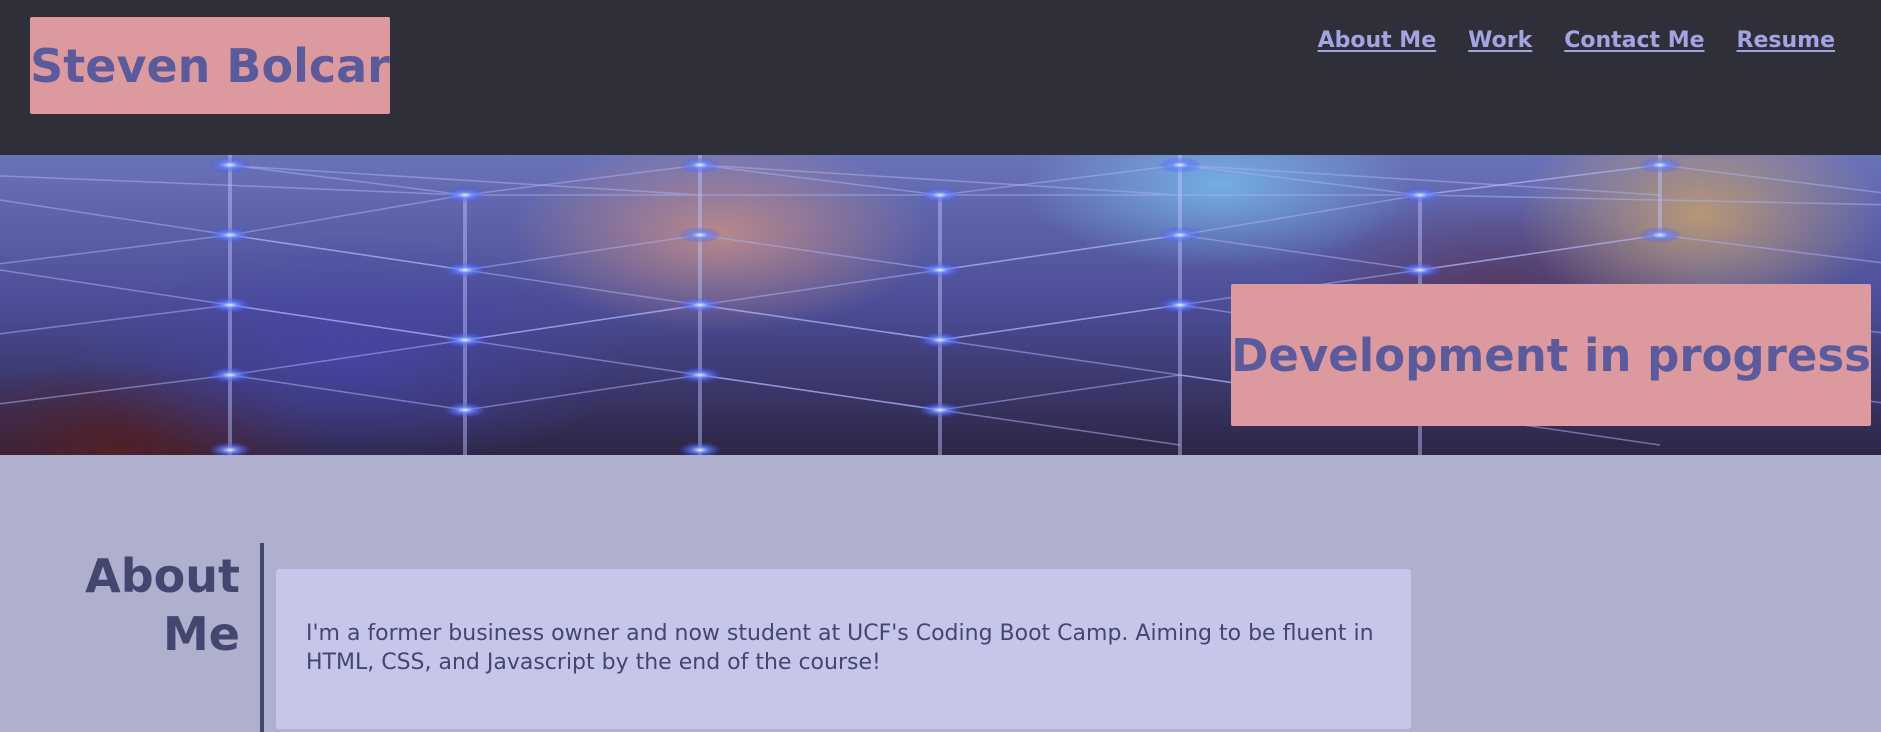 The width and height of the screenshot is (1881, 732). Describe the element at coordinates (1786, 40) in the screenshot. I see `nav-link-resume: Resume` at that location.